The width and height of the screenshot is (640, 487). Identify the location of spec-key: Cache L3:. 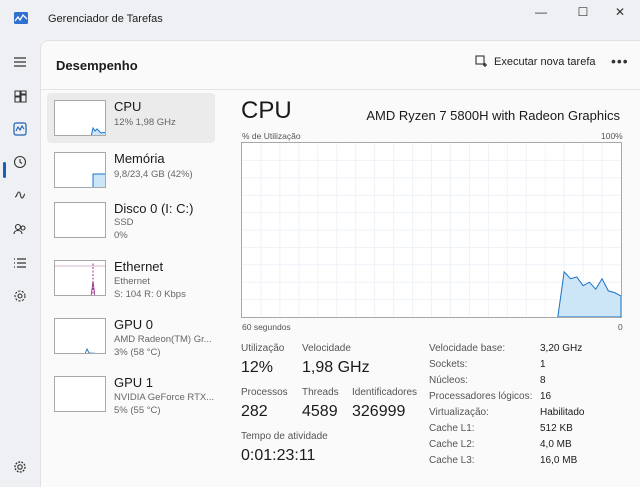
(452, 460).